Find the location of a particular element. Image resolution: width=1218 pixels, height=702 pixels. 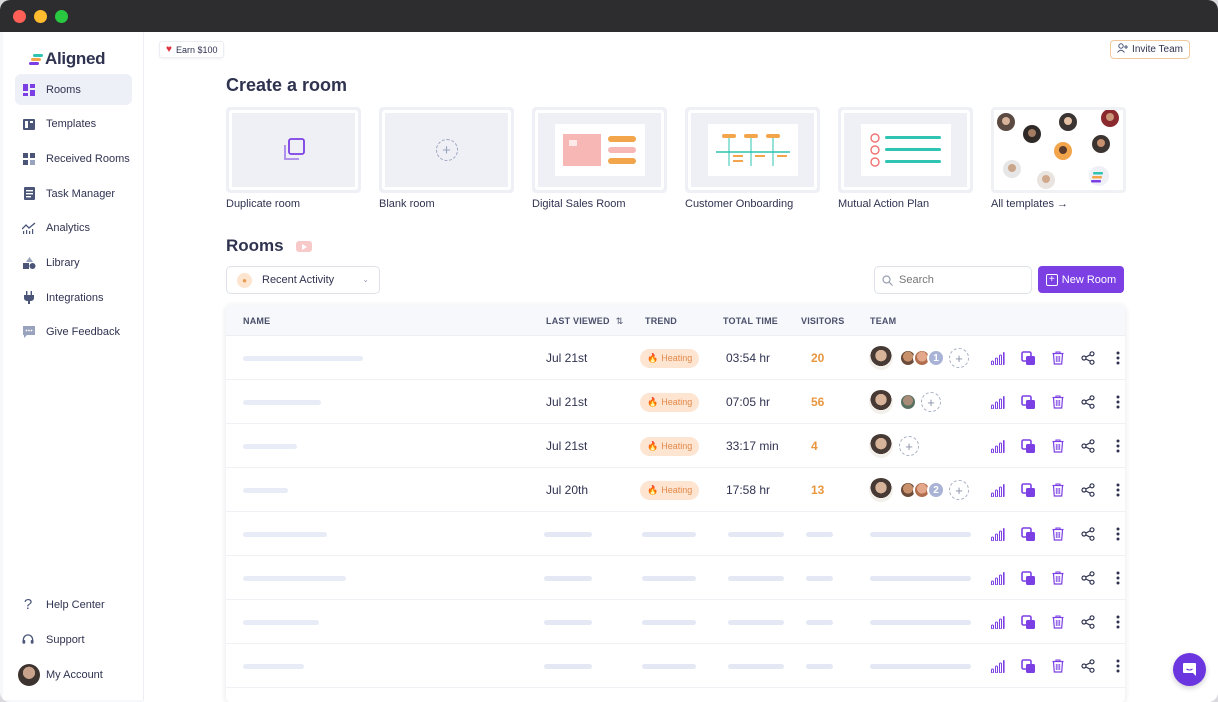

table-row: Jul 21st 🔥 Heating 07:05 hr 56 + is located at coordinates (675, 402).